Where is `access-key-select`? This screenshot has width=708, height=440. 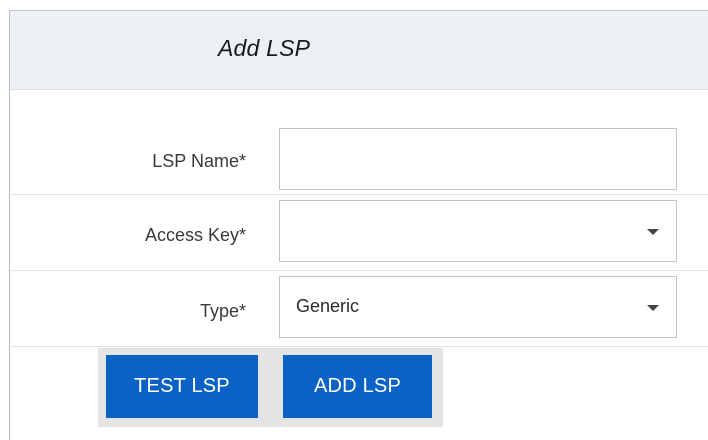
access-key-select is located at coordinates (478, 231).